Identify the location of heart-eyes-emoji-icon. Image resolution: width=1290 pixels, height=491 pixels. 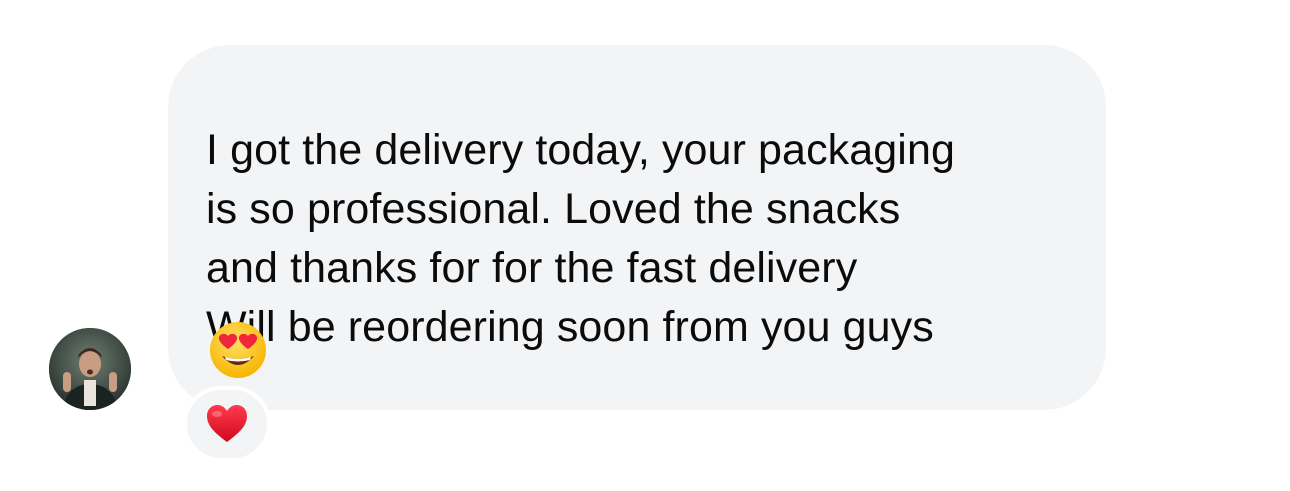
(238, 350).